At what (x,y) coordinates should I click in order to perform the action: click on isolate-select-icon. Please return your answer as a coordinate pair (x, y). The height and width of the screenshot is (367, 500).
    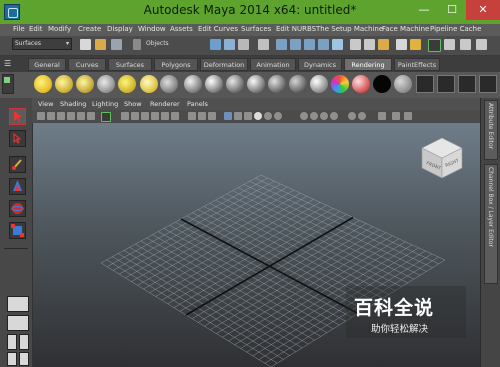
    Looking at the image, I should click on (352, 116).